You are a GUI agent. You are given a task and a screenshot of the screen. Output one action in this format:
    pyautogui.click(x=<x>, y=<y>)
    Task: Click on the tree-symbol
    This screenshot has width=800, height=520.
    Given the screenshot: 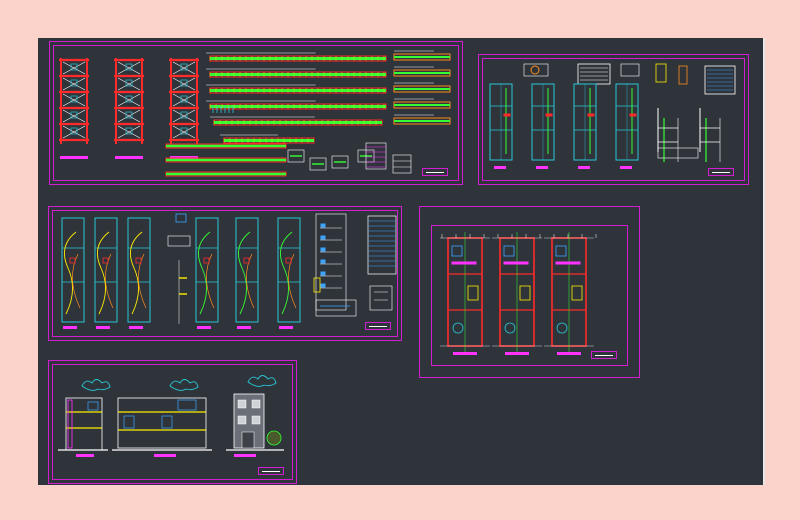 What is the action you would take?
    pyautogui.click(x=274, y=438)
    